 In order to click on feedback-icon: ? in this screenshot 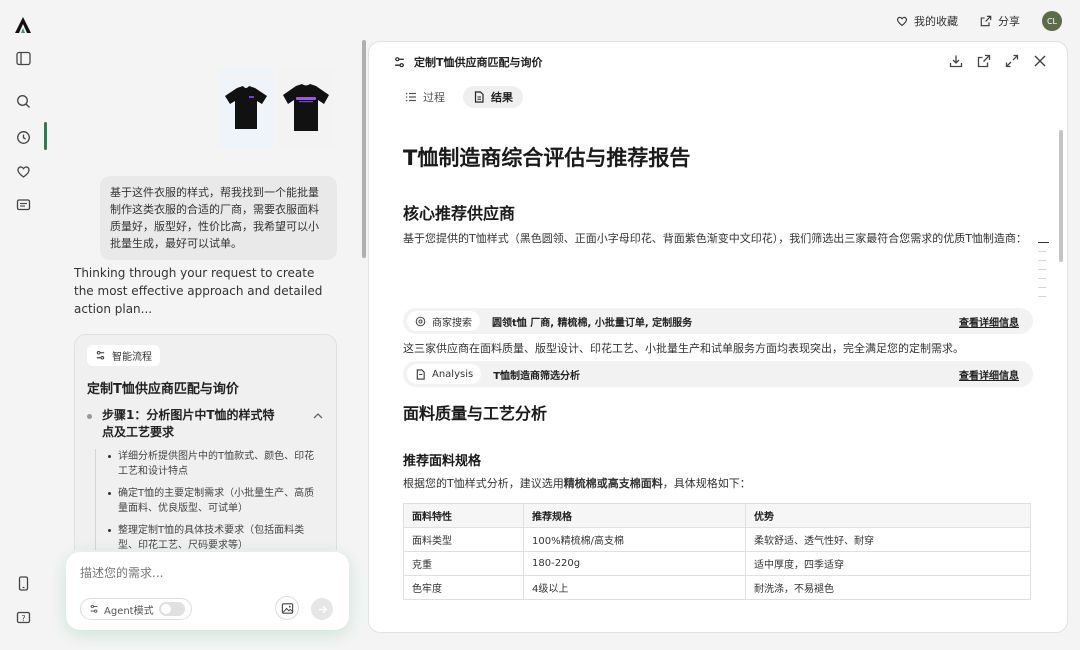, I will do `click(23, 618)`.